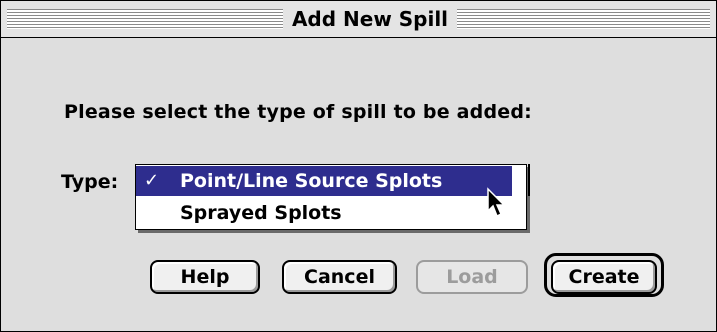 The height and width of the screenshot is (332, 717). What do you see at coordinates (583, 19) in the screenshot?
I see `title-bar-stripes-right` at bounding box center [583, 19].